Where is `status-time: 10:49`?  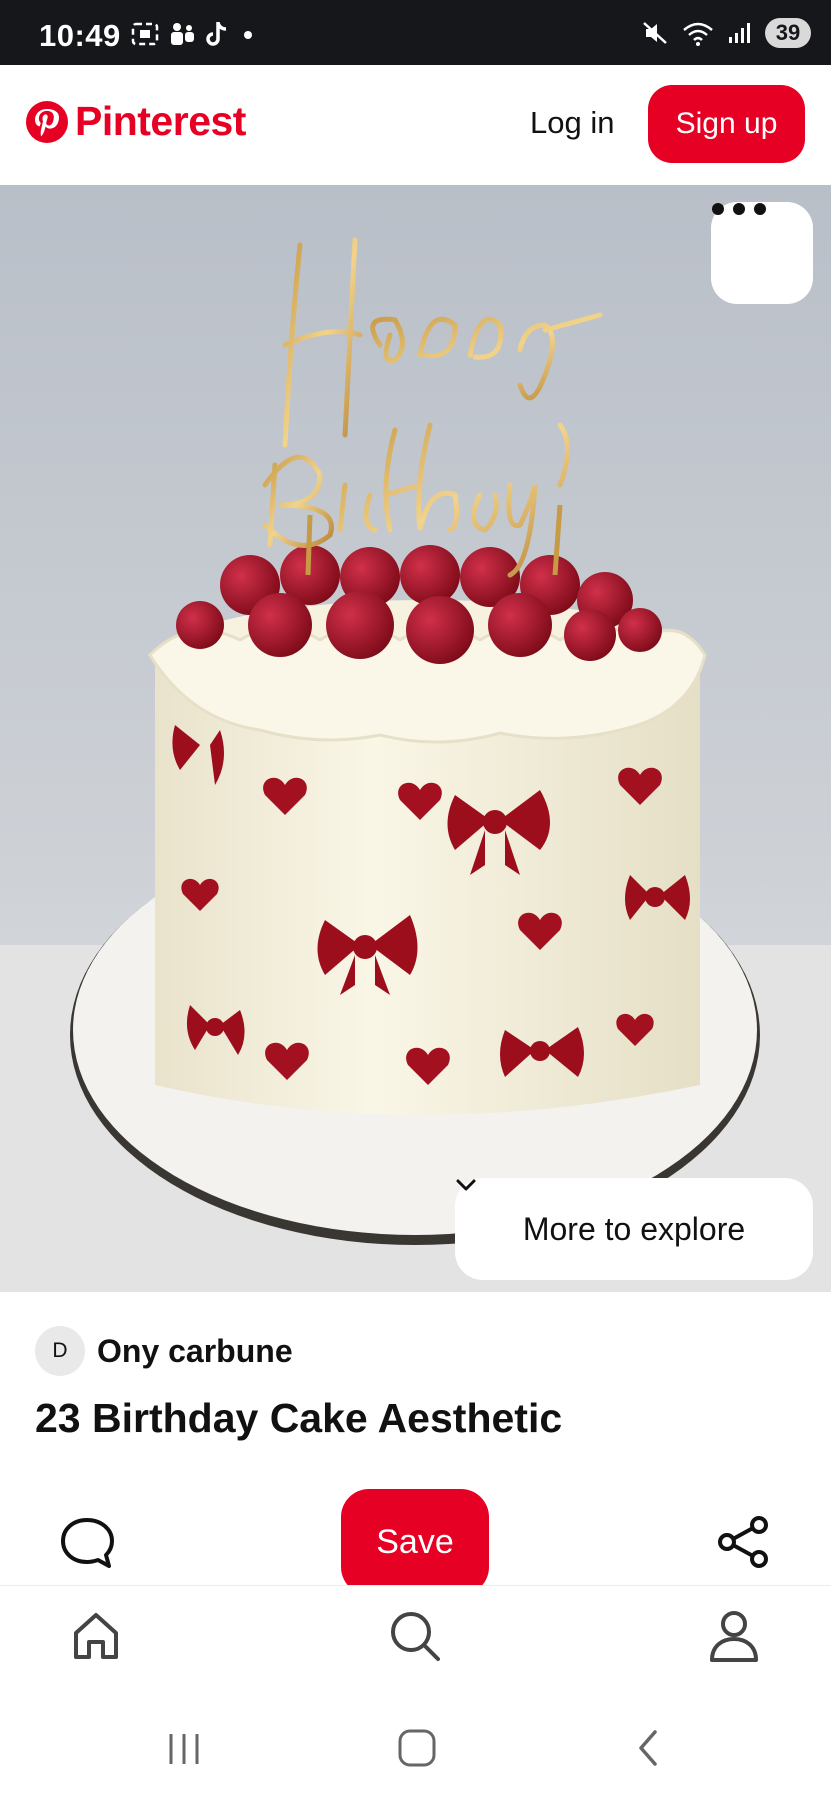
status-time: 10:49 is located at coordinates (80, 35).